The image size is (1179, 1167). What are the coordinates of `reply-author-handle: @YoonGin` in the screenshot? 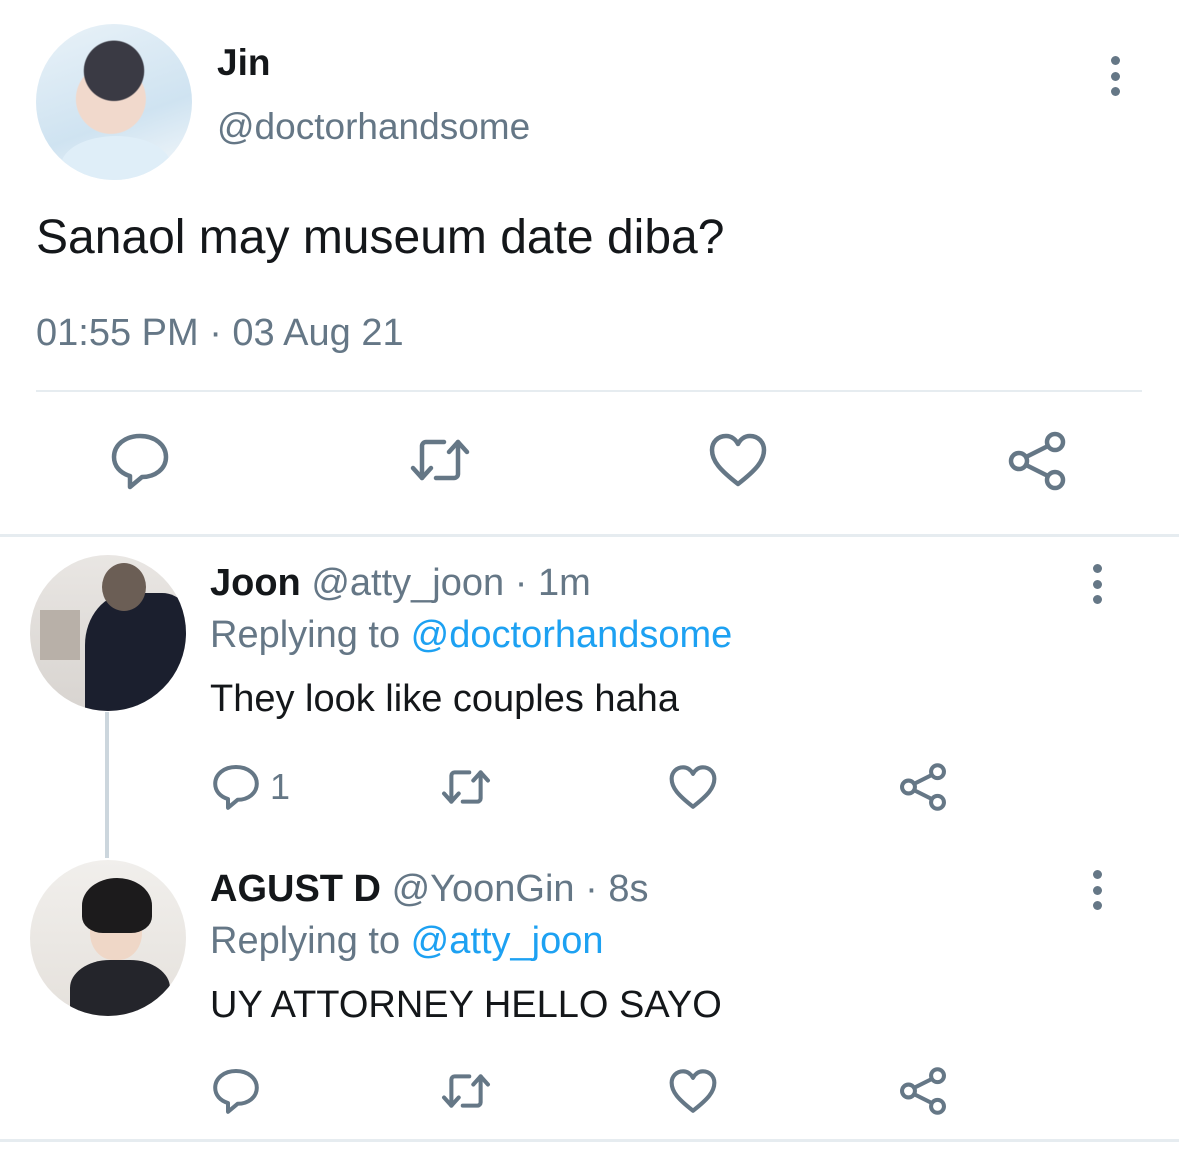 It's located at (483, 889).